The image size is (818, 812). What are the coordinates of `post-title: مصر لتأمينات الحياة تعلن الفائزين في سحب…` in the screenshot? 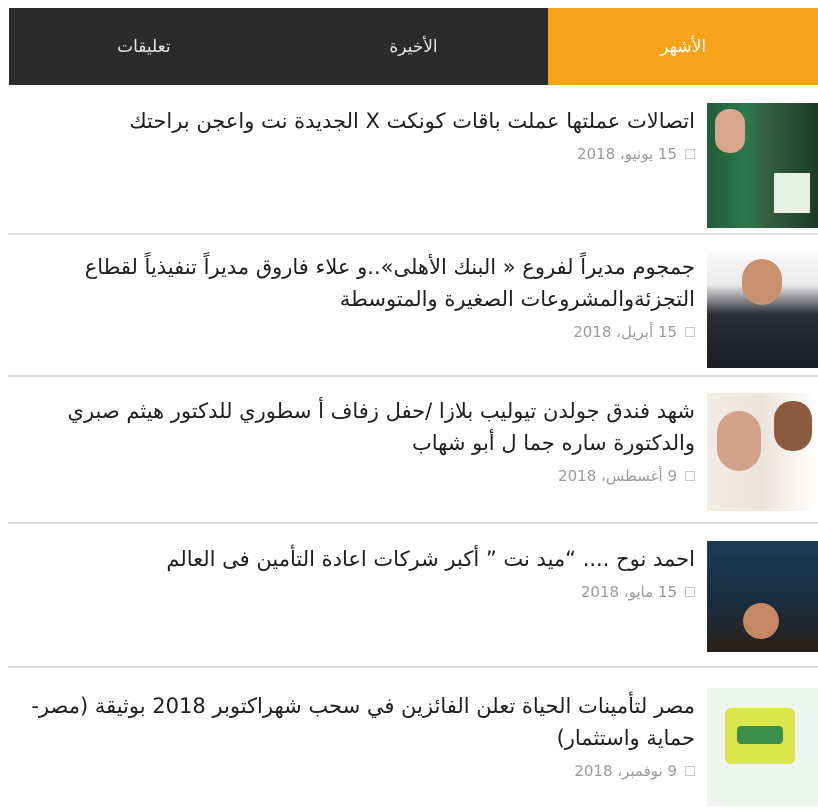 It's located at (351, 722).